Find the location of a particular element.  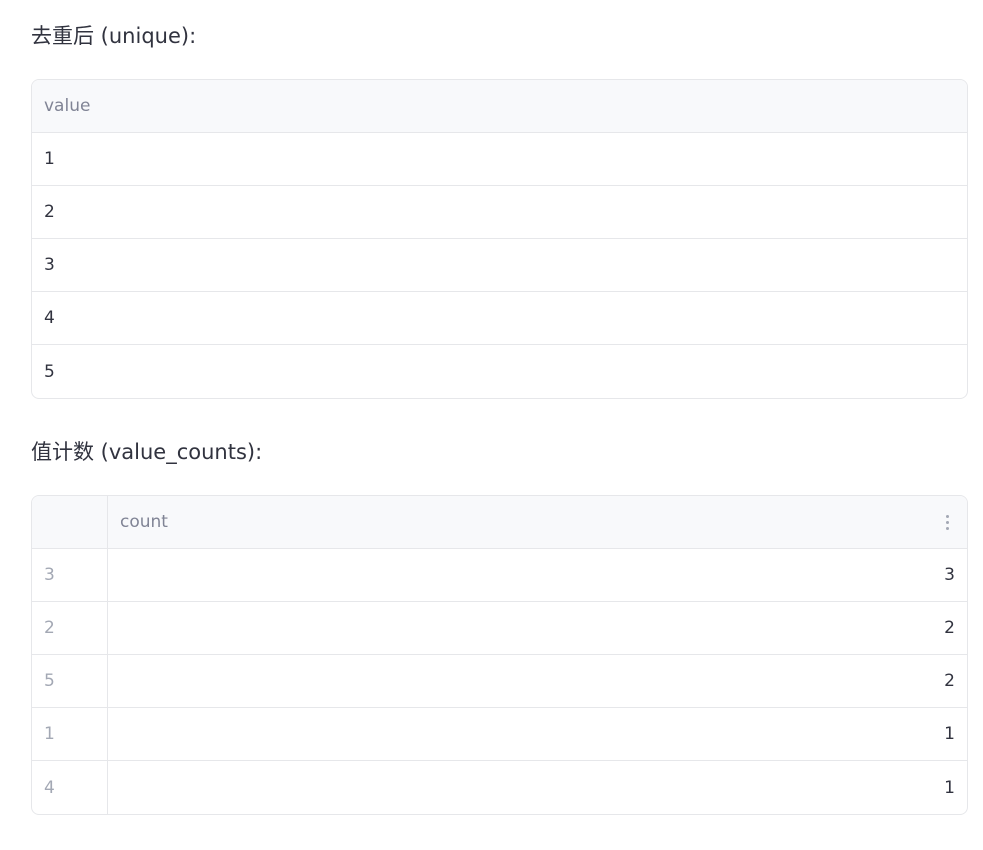

table-cell: 2 is located at coordinates (499, 212).